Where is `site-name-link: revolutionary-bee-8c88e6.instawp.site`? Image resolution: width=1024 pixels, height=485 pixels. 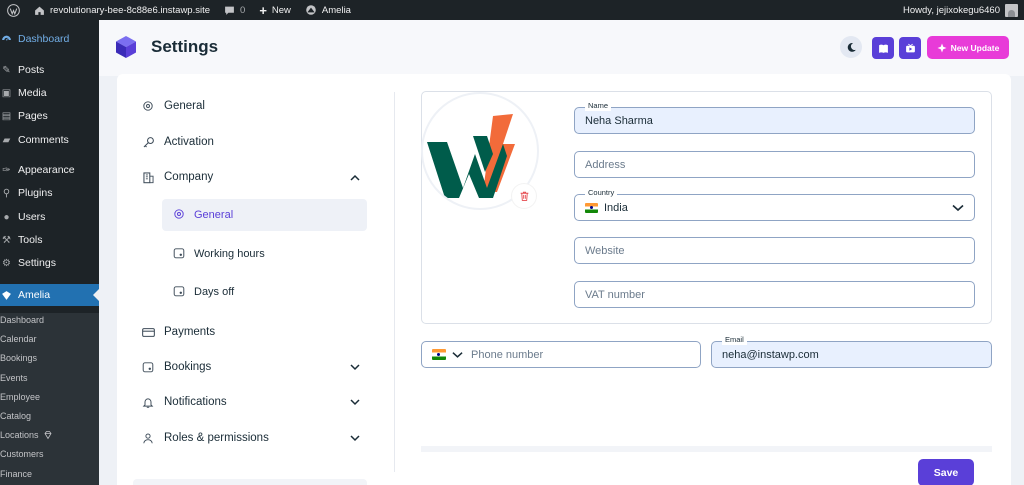
site-name-link: revolutionary-bee-8c88e6.instawp.site is located at coordinates (122, 10).